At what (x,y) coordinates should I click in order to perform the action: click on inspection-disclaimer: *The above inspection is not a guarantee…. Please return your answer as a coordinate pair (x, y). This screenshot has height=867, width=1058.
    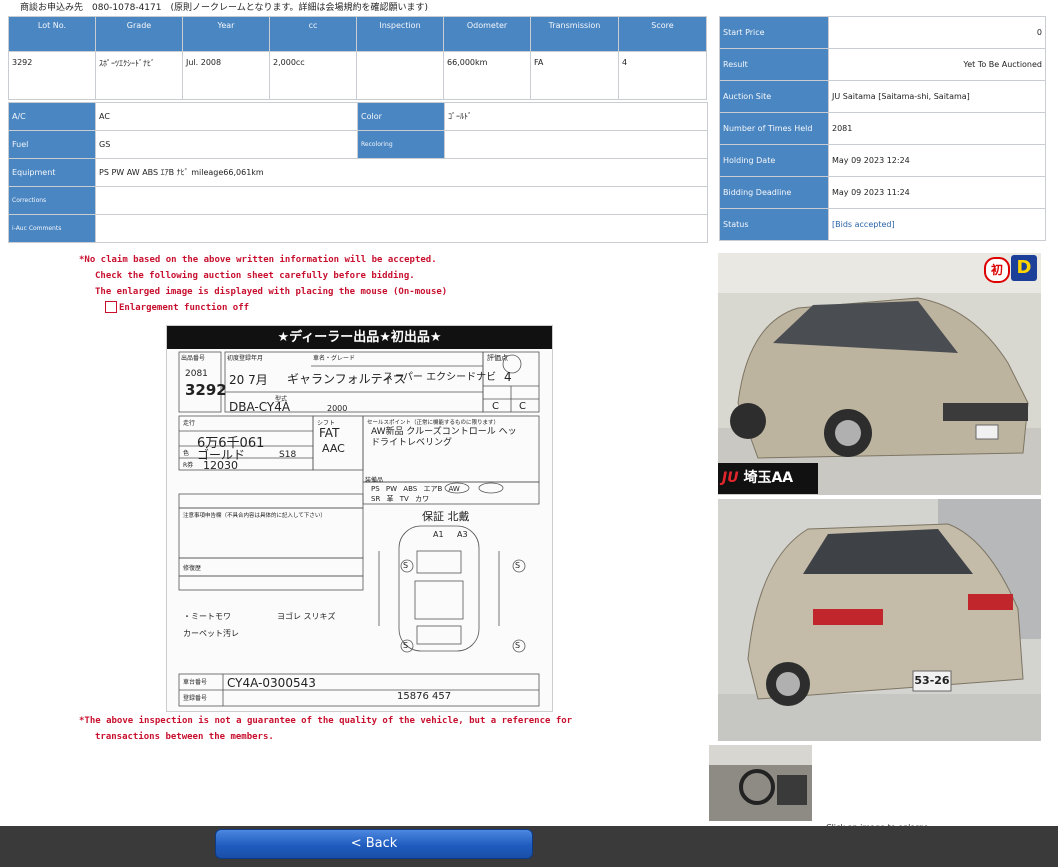
    Looking at the image, I should click on (326, 721).